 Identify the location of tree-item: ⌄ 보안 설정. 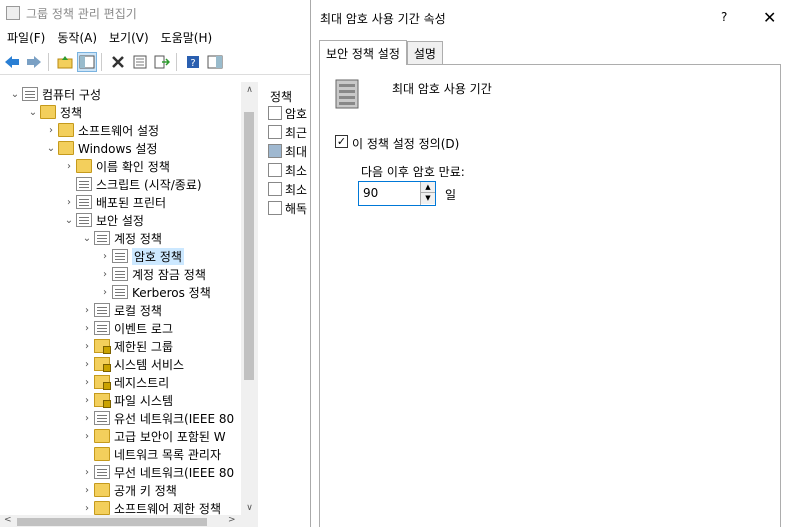
(103, 220).